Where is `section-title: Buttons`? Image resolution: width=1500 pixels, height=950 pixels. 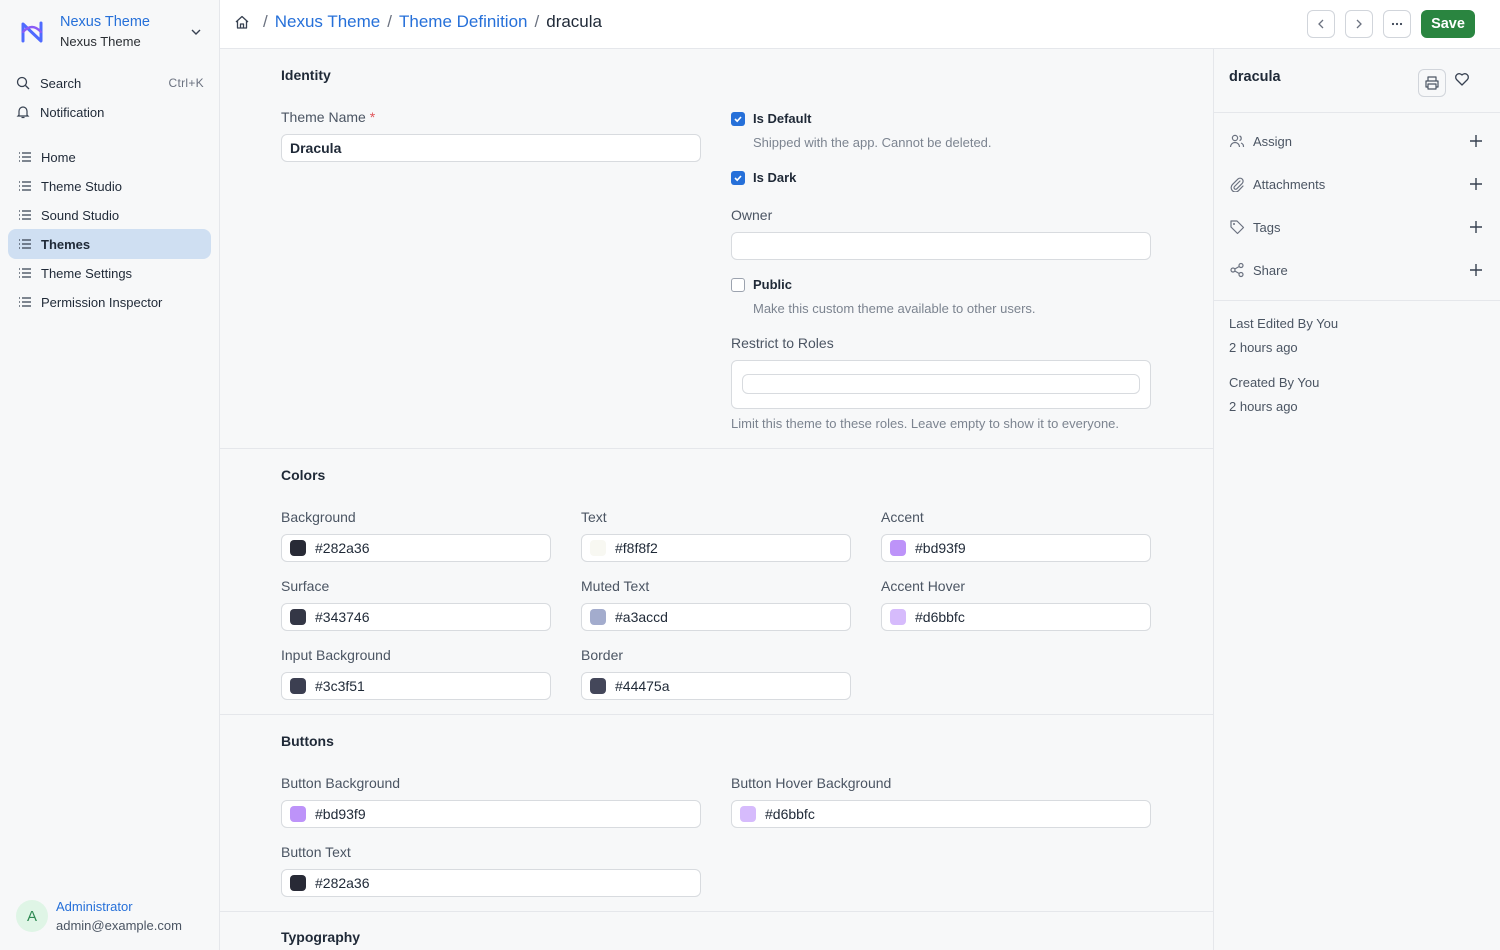
section-title: Buttons is located at coordinates (307, 741).